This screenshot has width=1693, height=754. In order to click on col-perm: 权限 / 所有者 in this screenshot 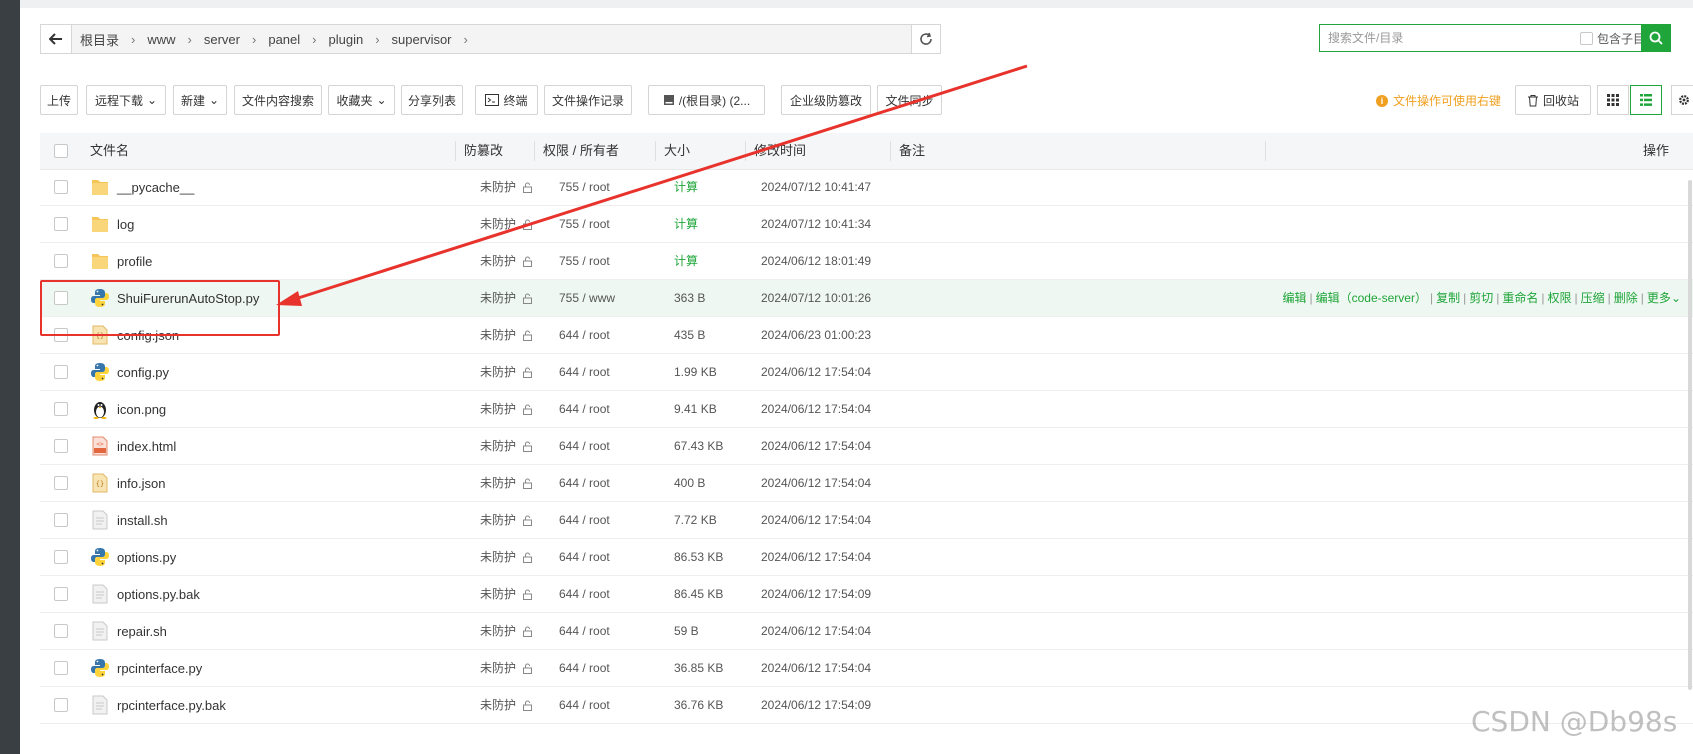, I will do `click(581, 151)`.